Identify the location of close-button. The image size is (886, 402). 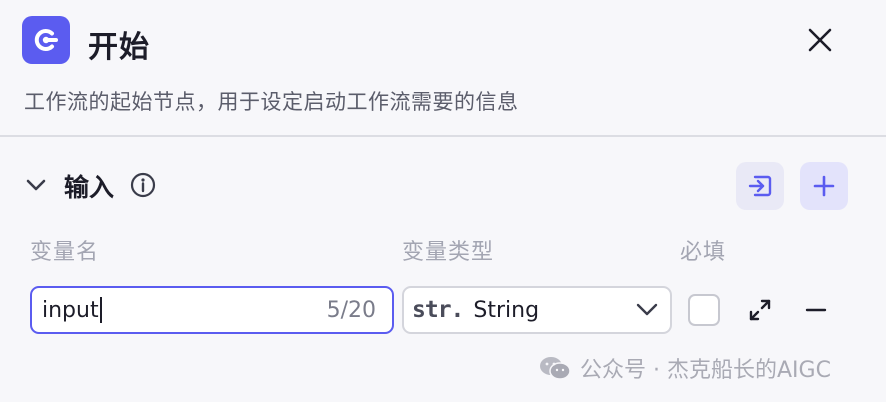
(820, 40).